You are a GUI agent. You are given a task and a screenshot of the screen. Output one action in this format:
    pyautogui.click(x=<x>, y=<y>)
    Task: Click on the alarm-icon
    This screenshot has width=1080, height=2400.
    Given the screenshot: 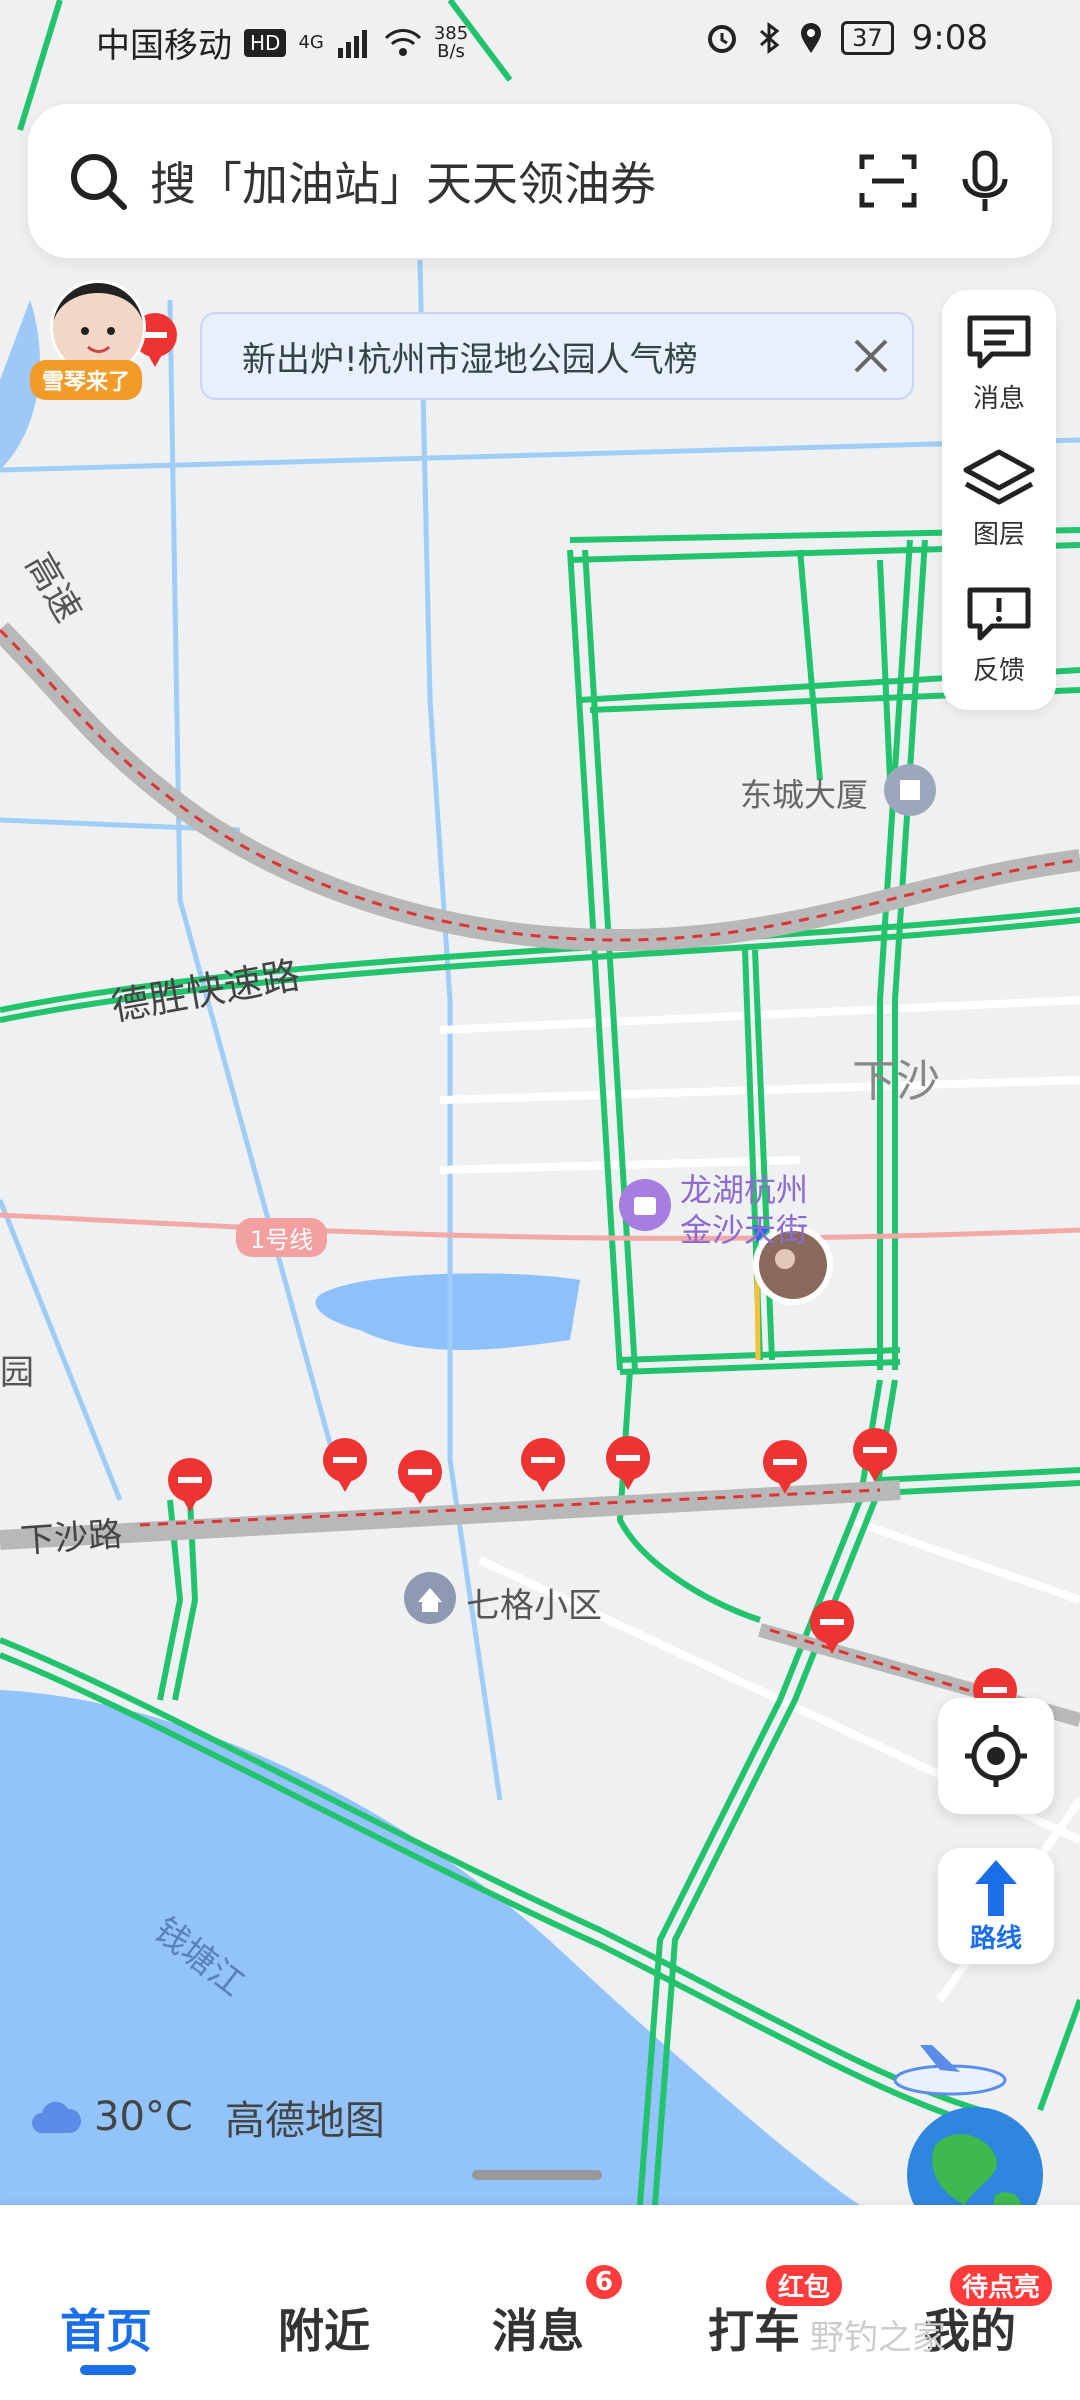 What is the action you would take?
    pyautogui.click(x=722, y=39)
    